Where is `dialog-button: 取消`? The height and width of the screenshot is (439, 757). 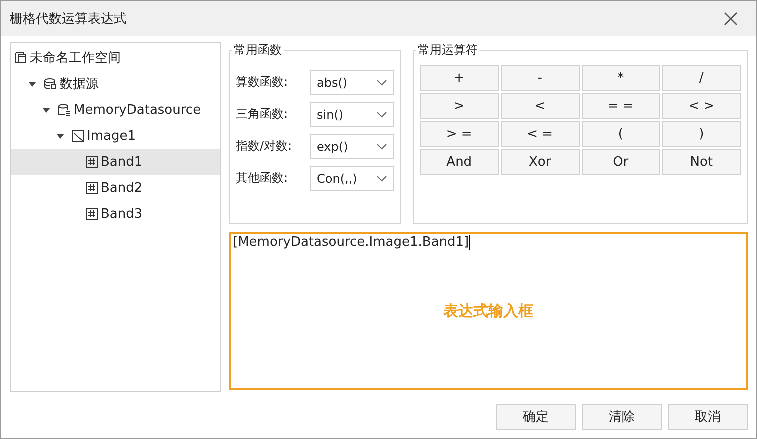
dialog-button: 取消 is located at coordinates (708, 417).